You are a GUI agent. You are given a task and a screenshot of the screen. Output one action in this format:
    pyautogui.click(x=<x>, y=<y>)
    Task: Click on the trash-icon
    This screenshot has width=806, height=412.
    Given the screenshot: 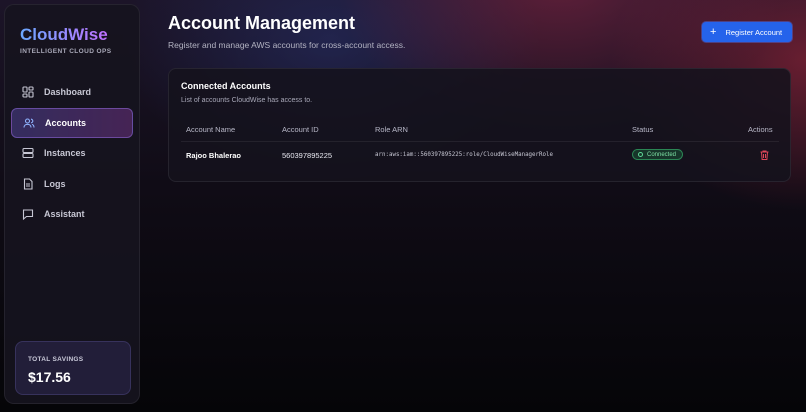 What is the action you would take?
    pyautogui.click(x=764, y=155)
    